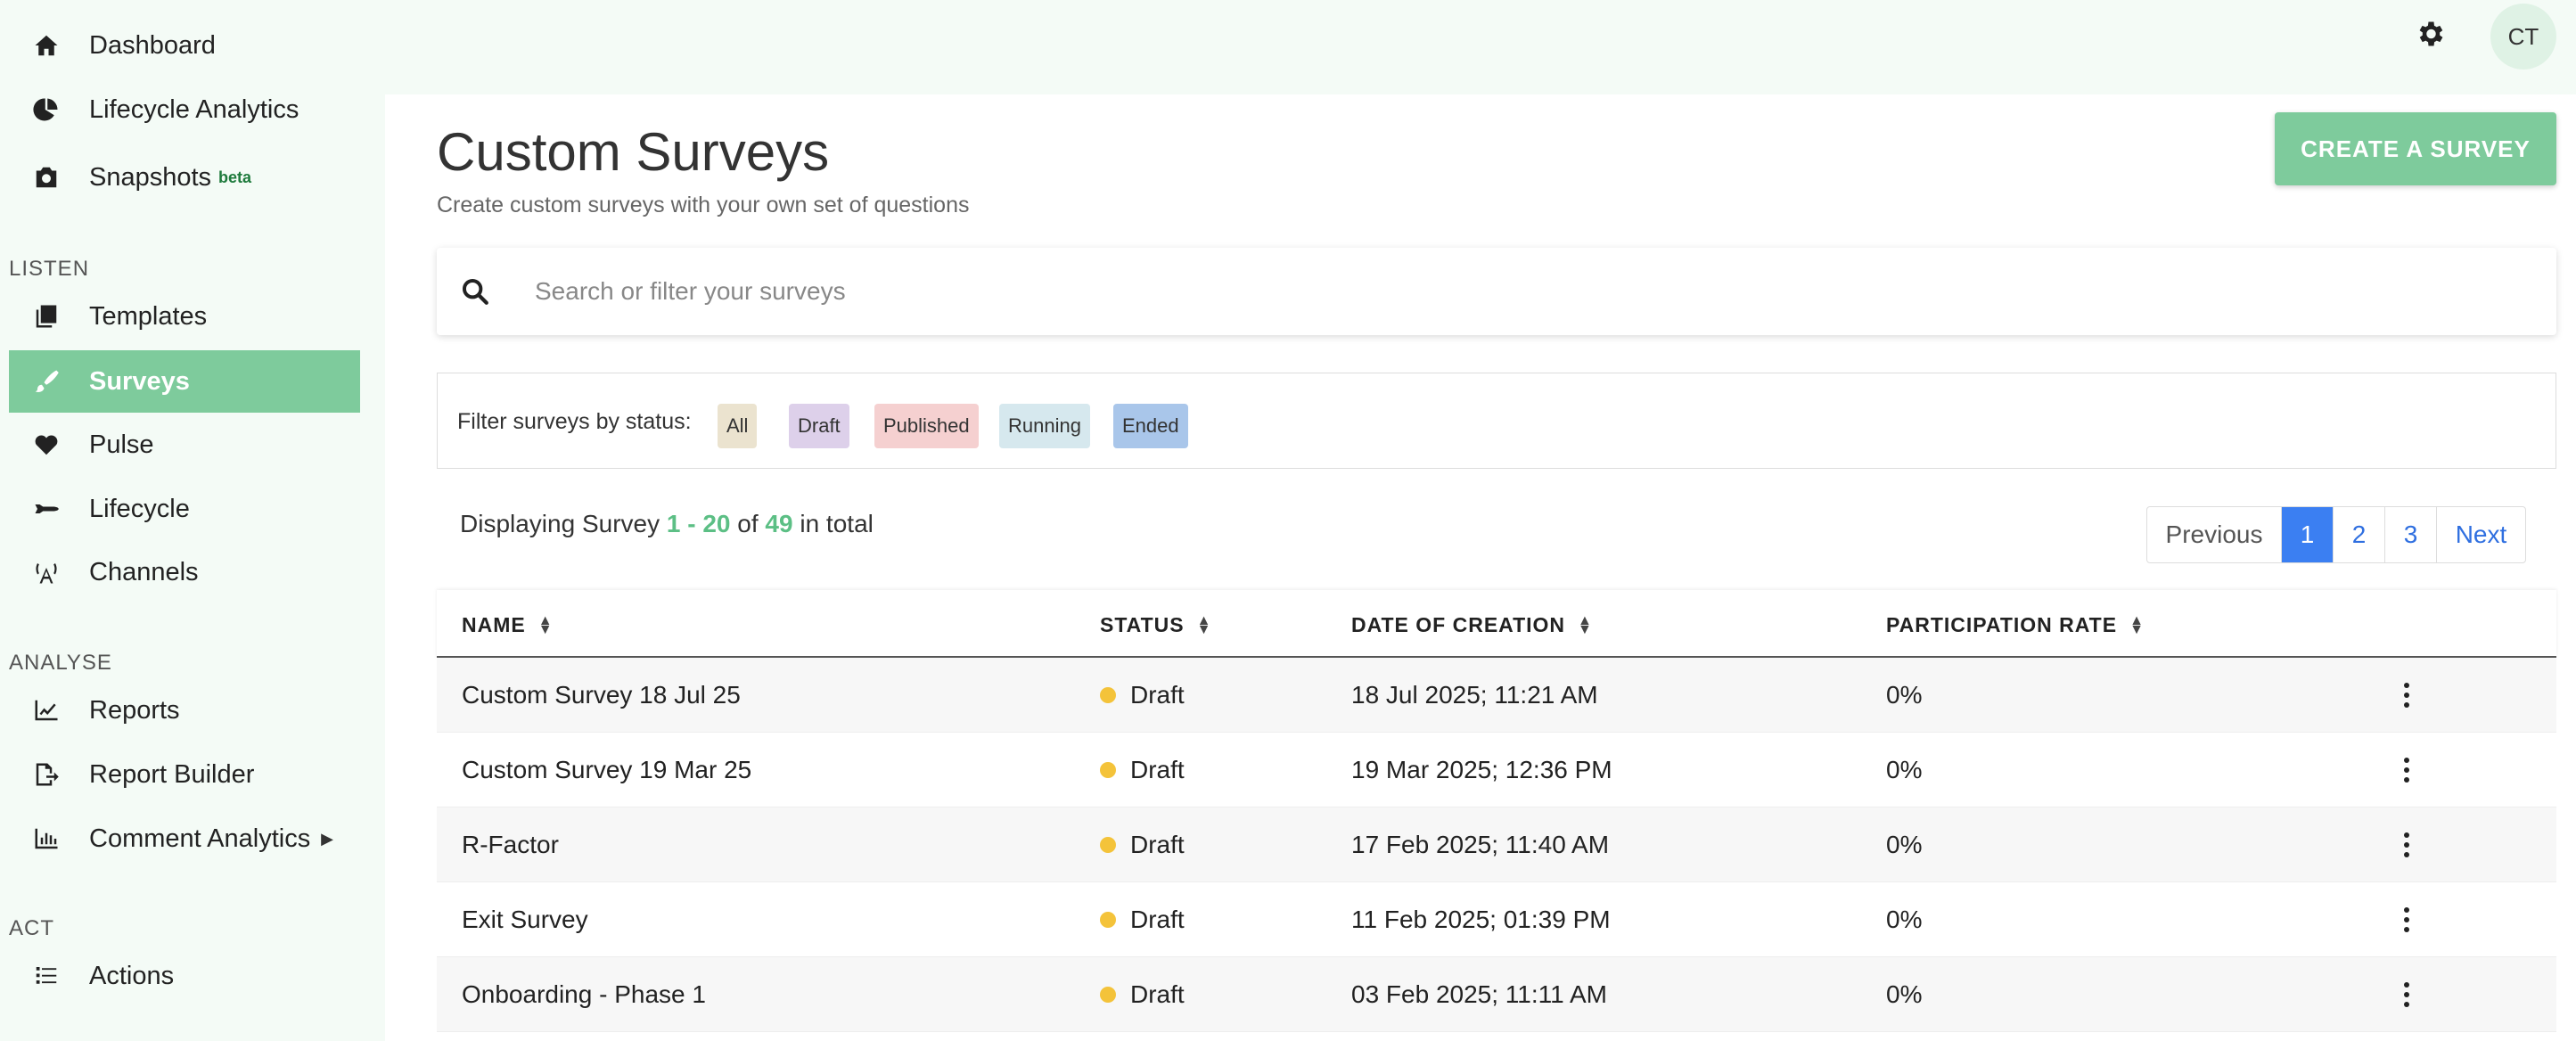  I want to click on column-header-name: NAME ▲ ▼, so click(508, 625).